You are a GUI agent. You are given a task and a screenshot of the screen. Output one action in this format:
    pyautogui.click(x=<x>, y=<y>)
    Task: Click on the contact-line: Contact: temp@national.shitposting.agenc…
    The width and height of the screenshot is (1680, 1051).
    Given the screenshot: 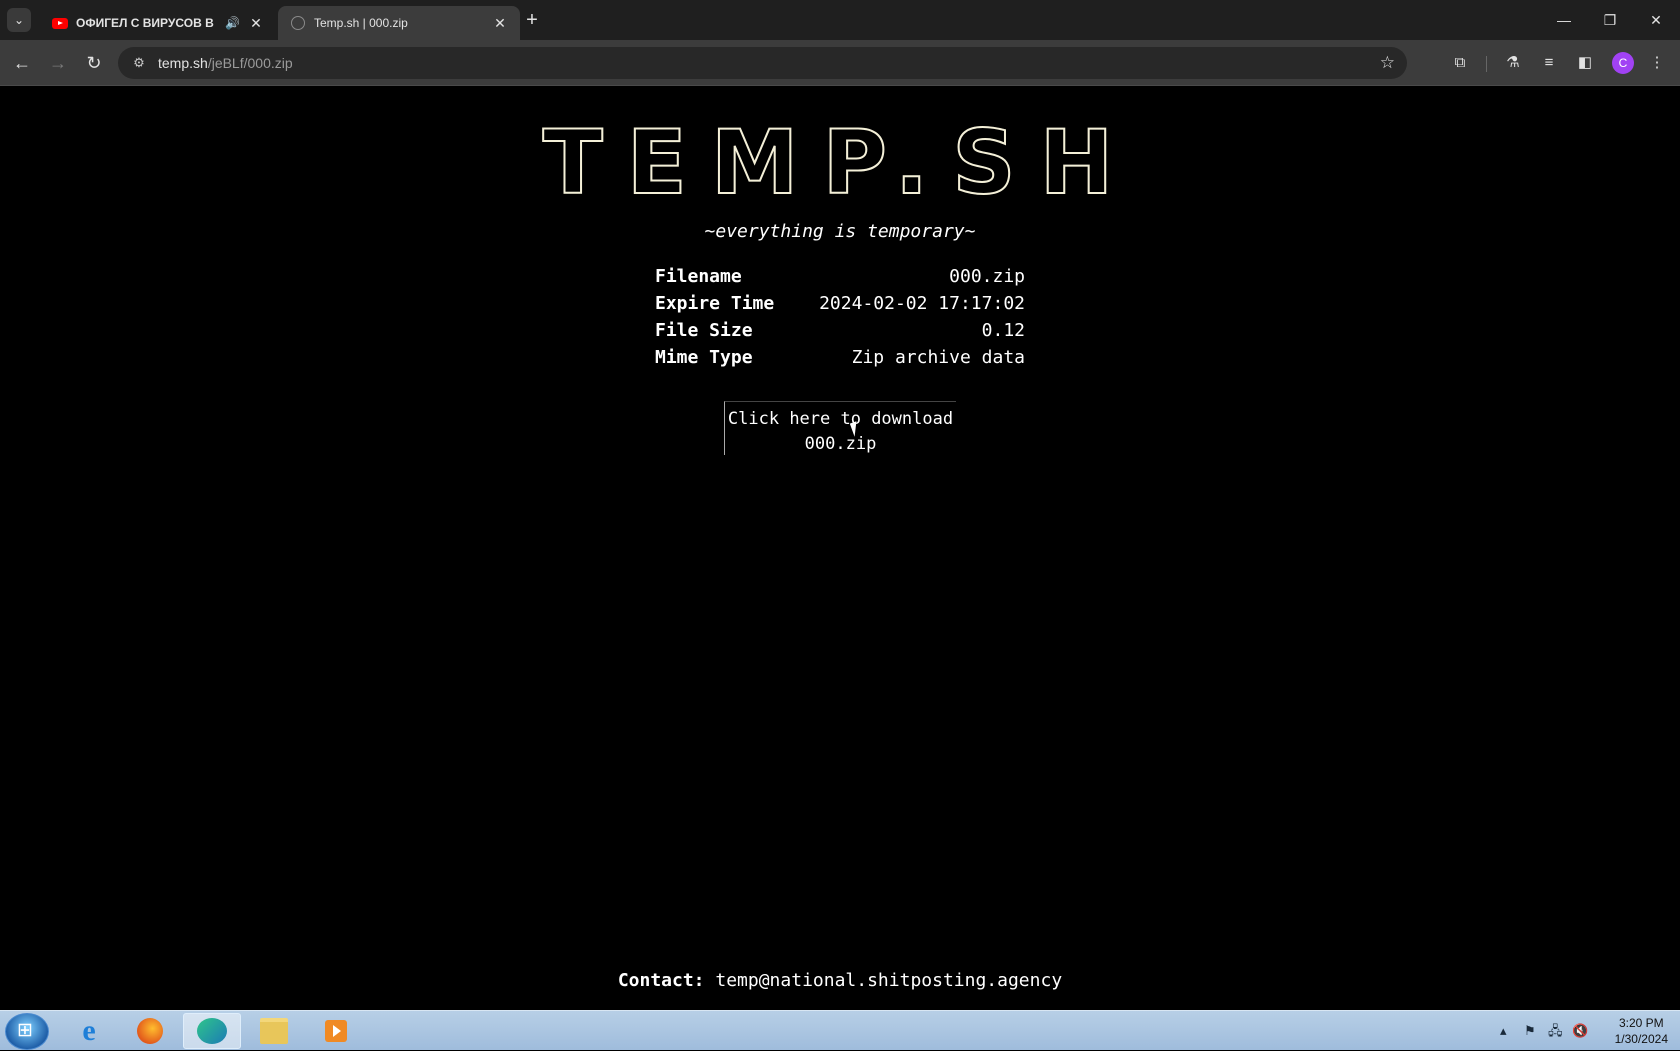 What is the action you would take?
    pyautogui.click(x=840, y=980)
    